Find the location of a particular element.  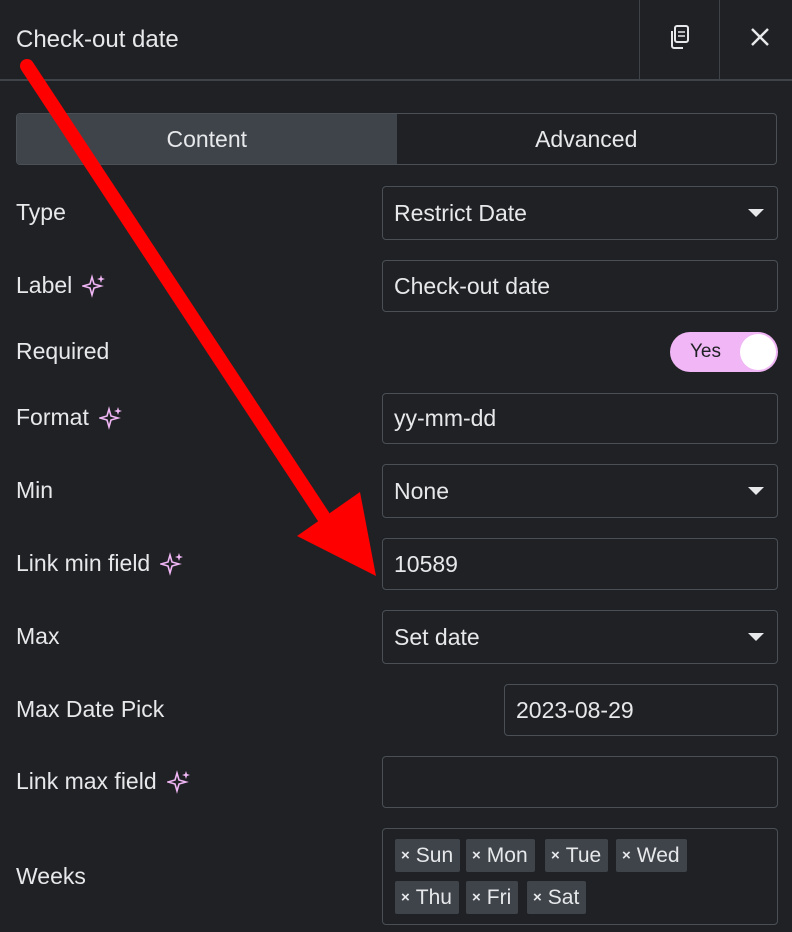

max-date-pick-label: Max Date Pick is located at coordinates (90, 709).